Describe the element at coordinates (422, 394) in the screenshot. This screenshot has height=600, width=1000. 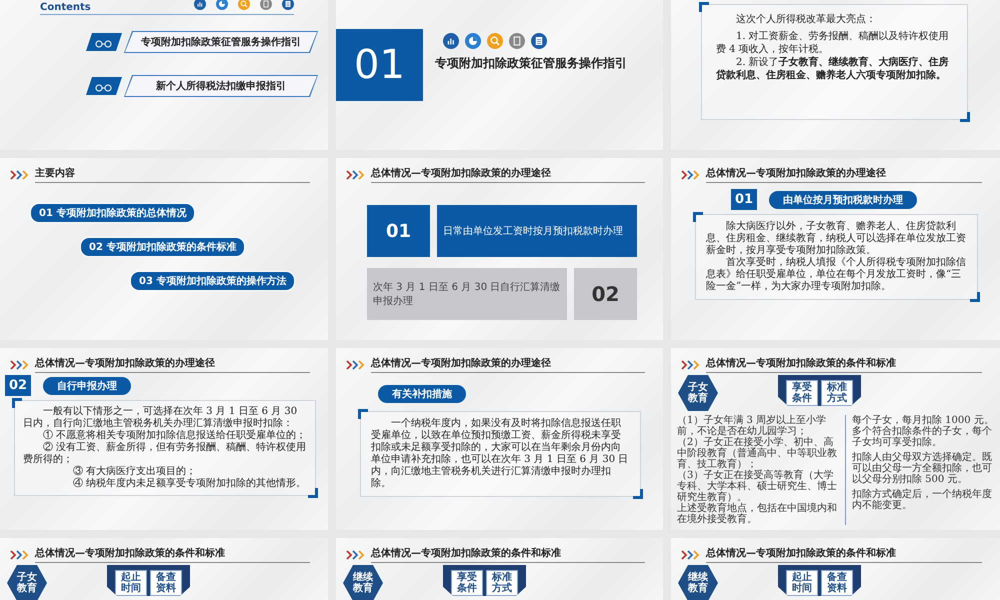
I see `step-badge: 有关补扣措施` at that location.